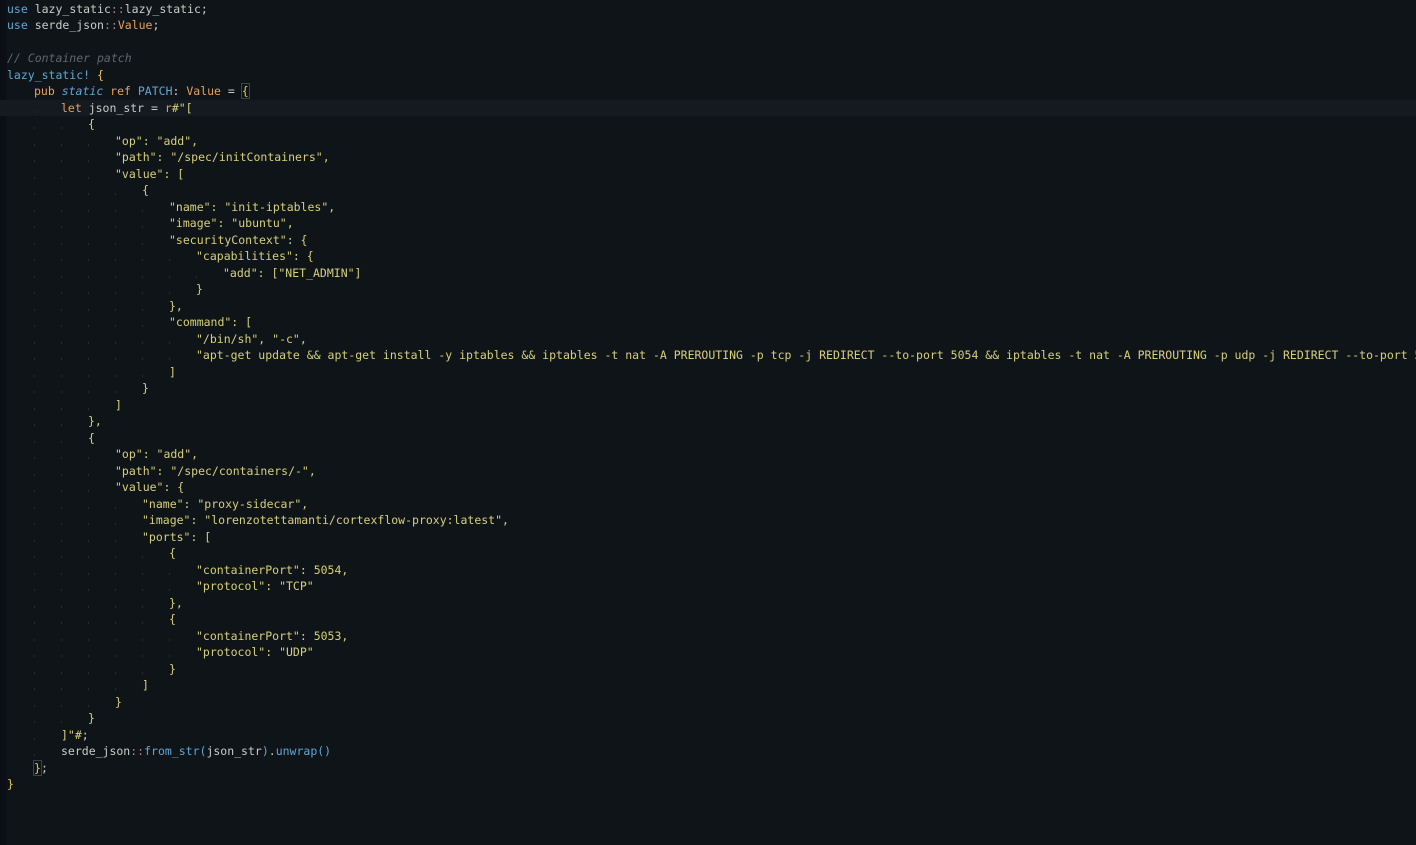 This screenshot has width=1416, height=845. I want to click on keyword: PATCH, so click(151, 91).